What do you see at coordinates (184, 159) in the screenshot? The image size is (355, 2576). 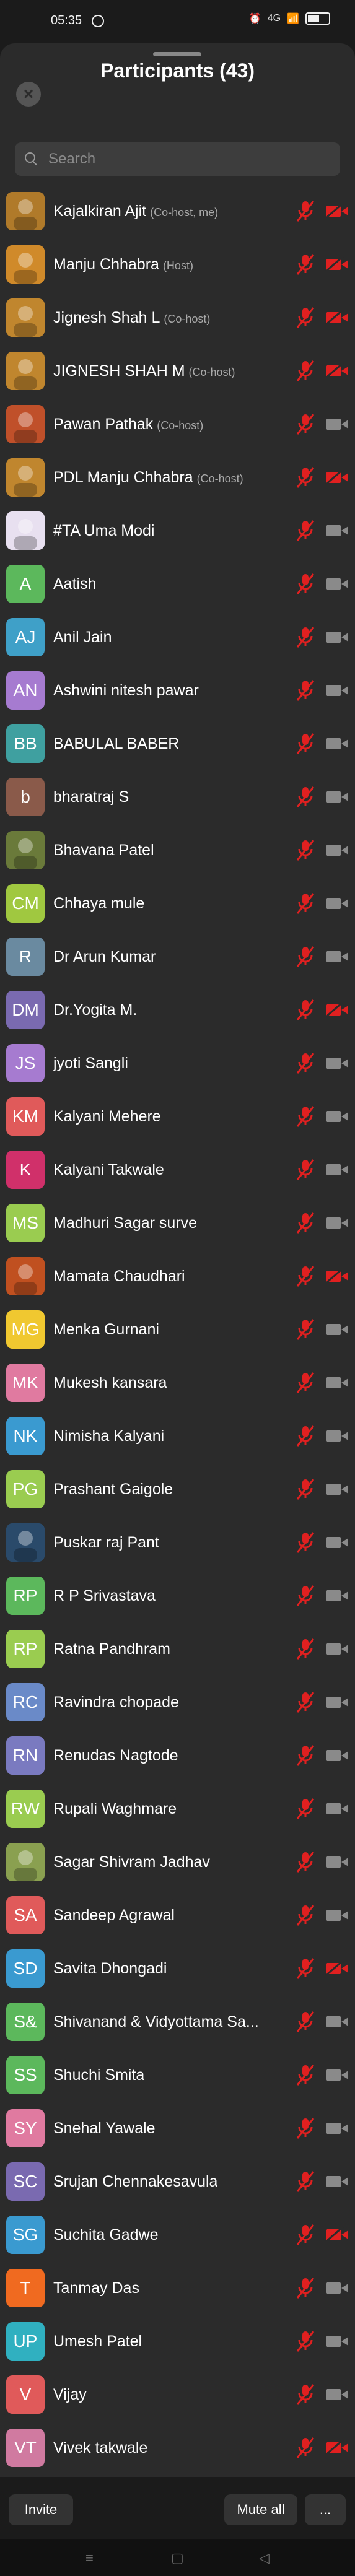 I see `search-input` at bounding box center [184, 159].